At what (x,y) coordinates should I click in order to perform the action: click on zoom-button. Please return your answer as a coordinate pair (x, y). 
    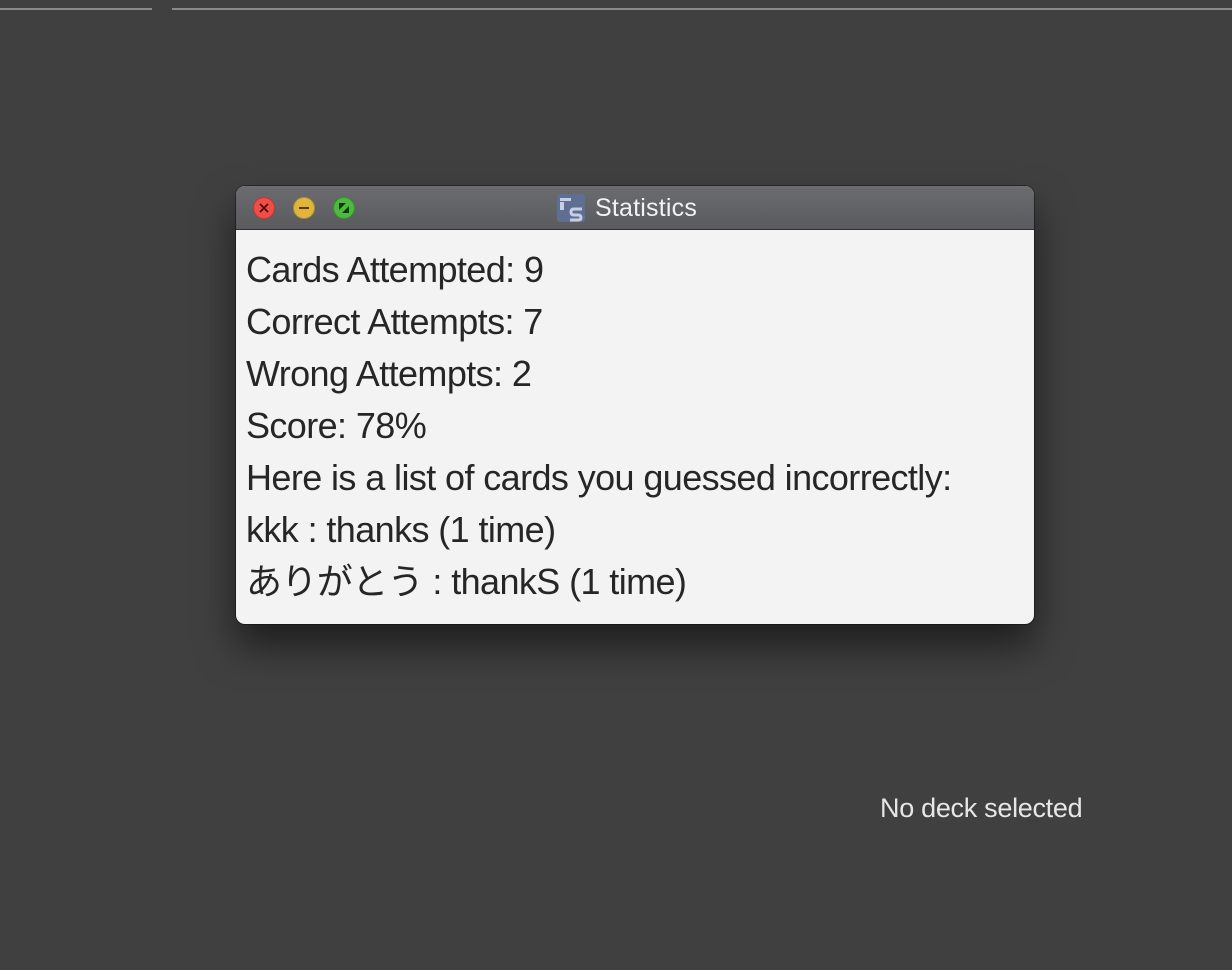
    Looking at the image, I should click on (344, 208).